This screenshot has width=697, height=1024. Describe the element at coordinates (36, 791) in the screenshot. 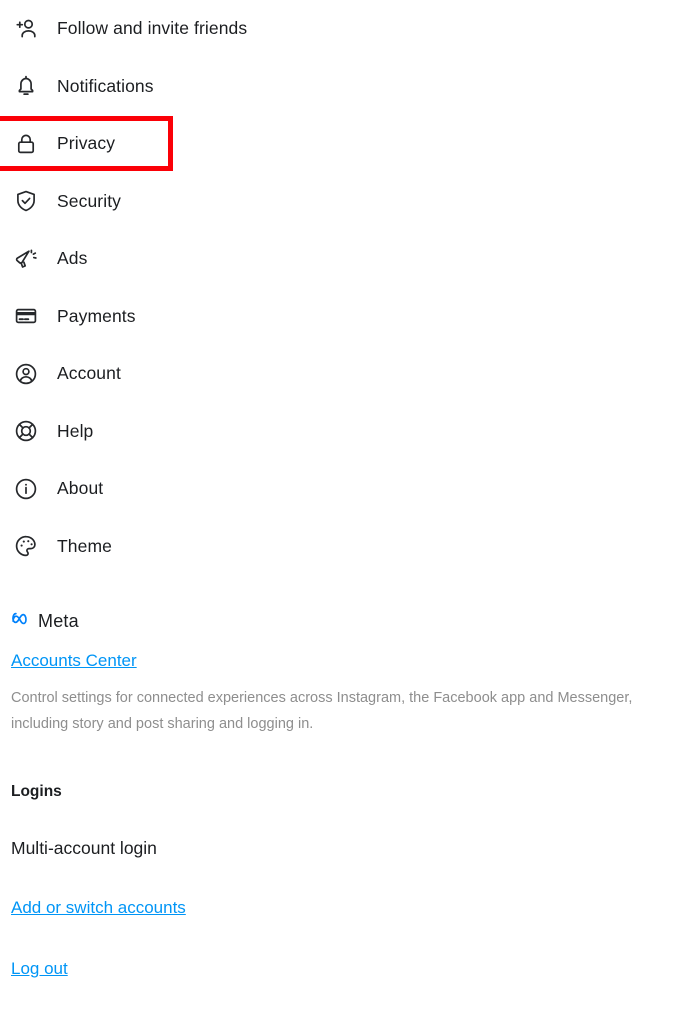

I see `logins-heading: Logins` at that location.